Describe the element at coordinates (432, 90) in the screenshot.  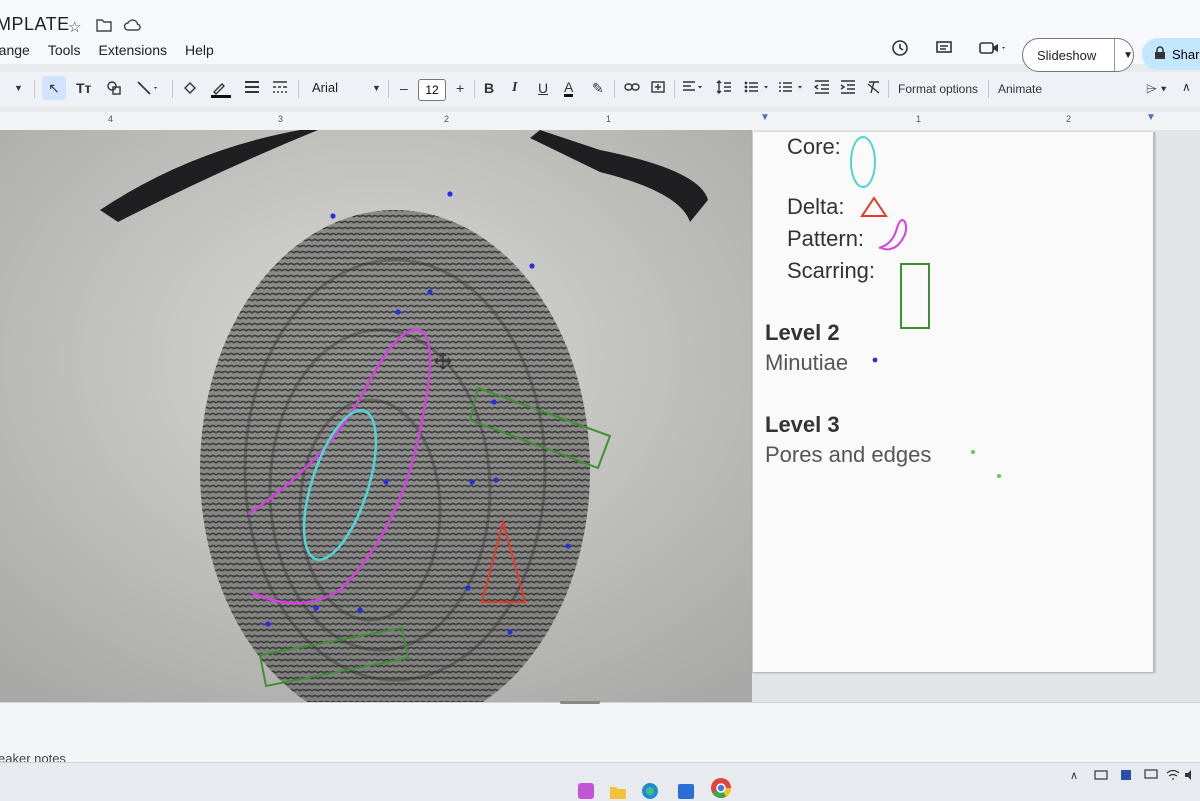
I see `font-size-input: 12` at that location.